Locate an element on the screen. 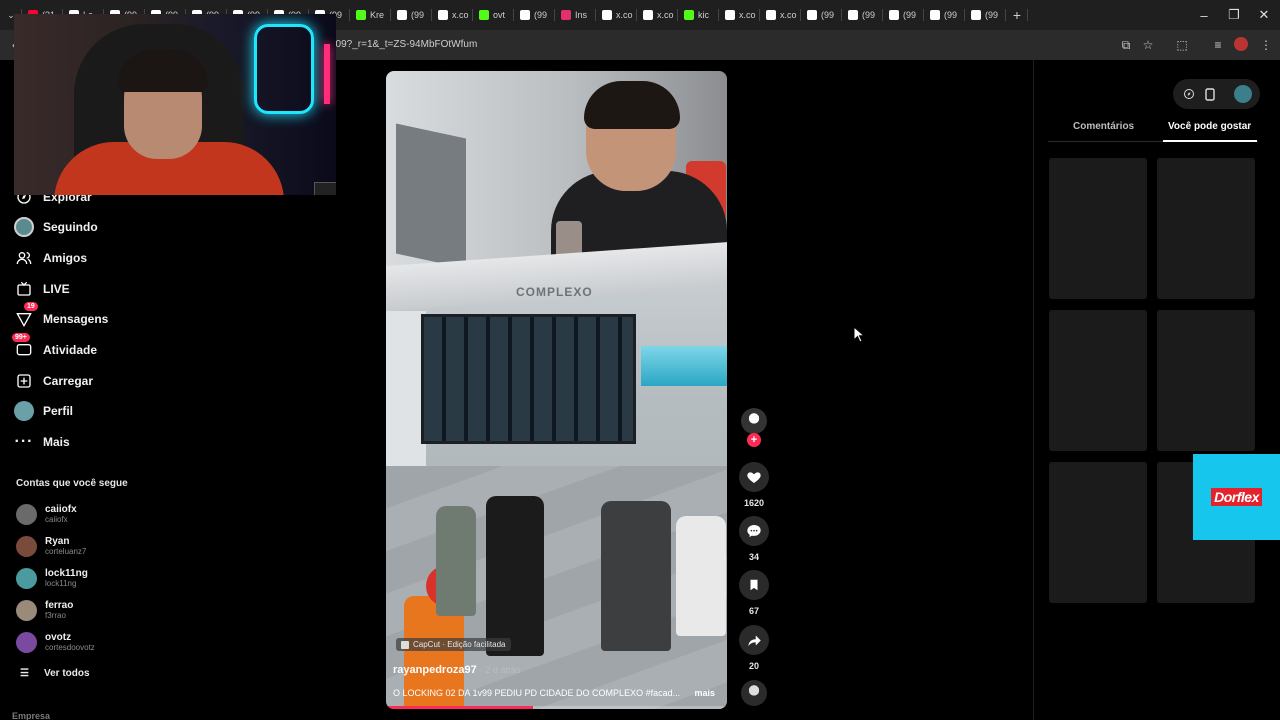 The image size is (1280, 720). followed-account: Ryan corteluanz7 is located at coordinates (51, 546).